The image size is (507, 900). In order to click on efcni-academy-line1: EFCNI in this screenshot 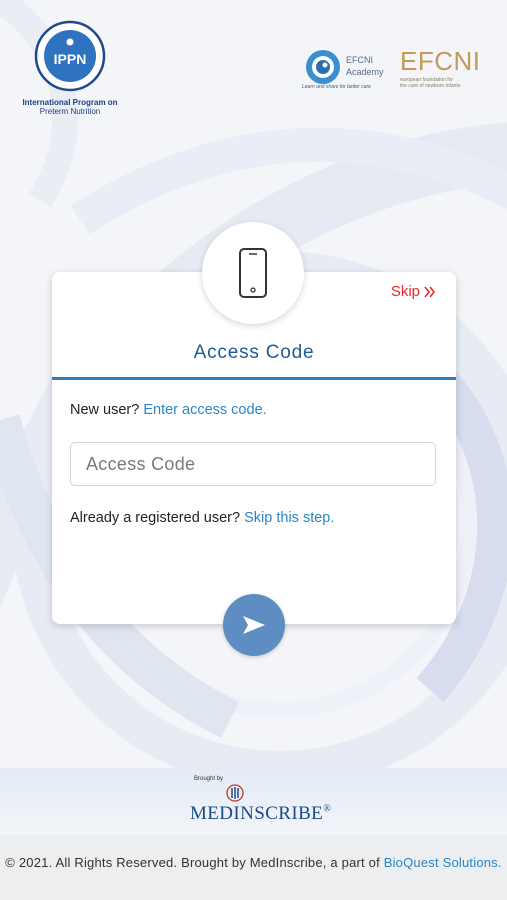, I will do `click(359, 60)`.